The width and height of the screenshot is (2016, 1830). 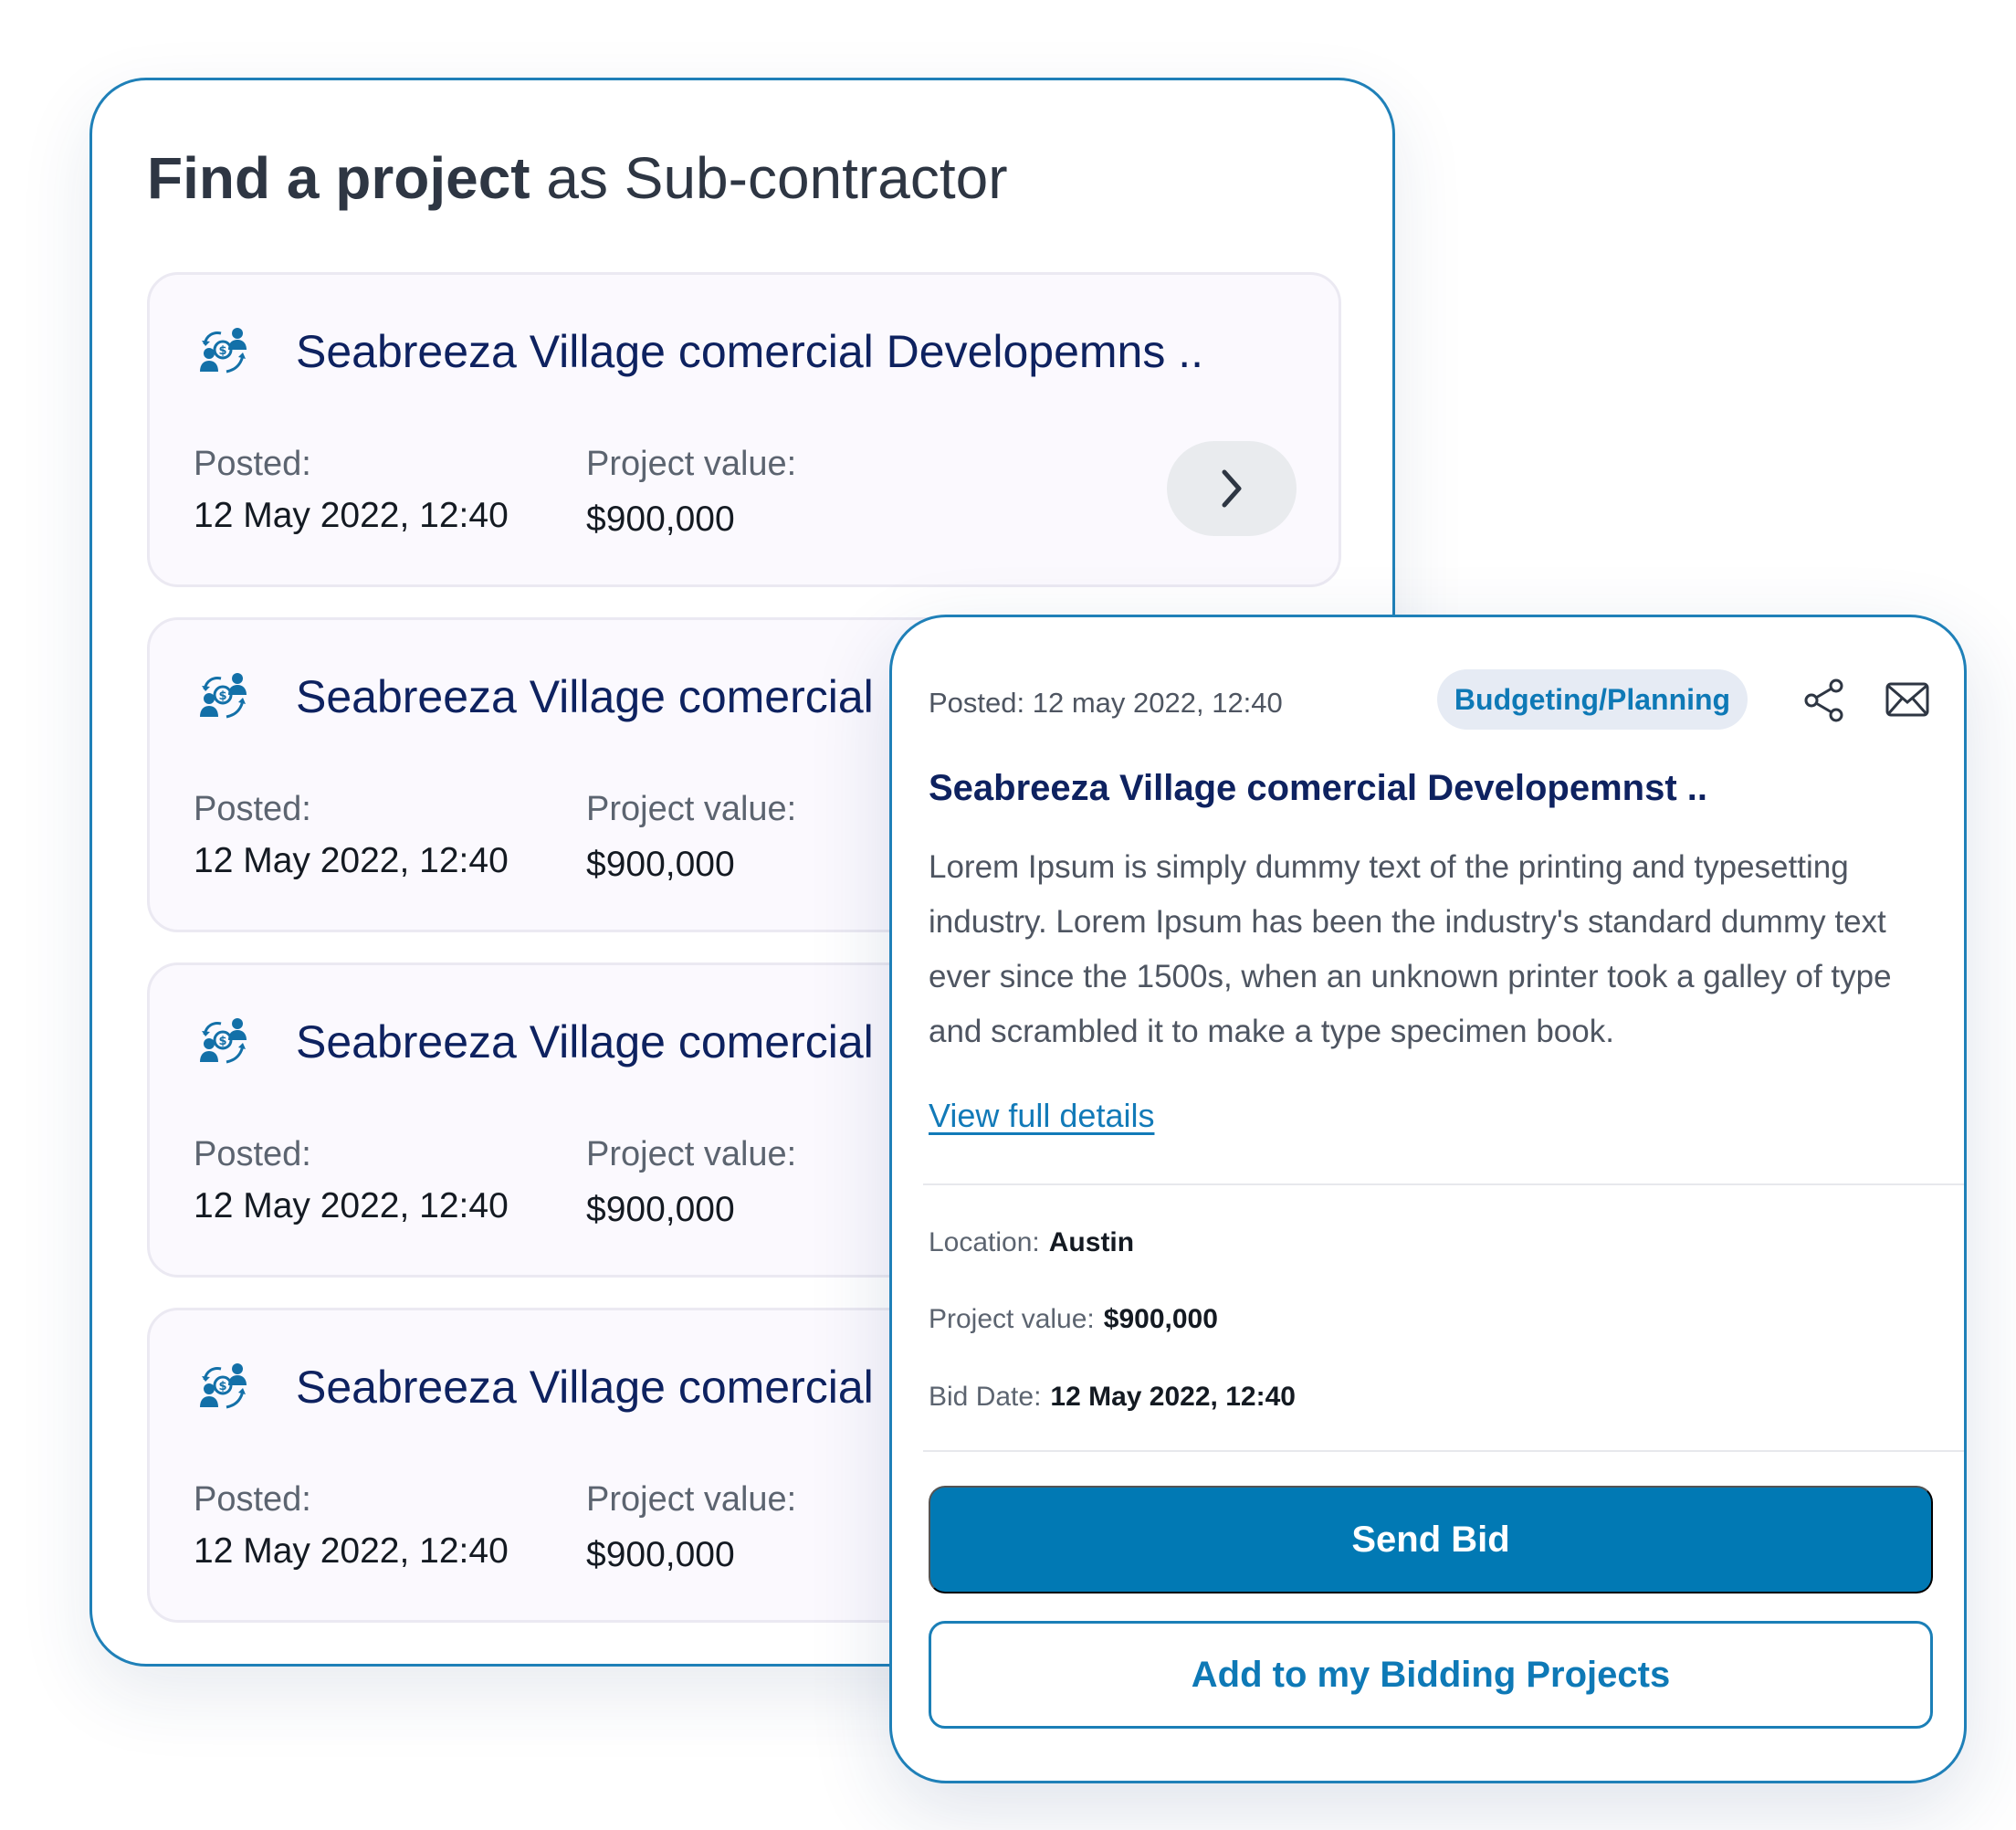 I want to click on add-to-bidding-projects-button: Add to my Bidding Projects, so click(x=1431, y=1675).